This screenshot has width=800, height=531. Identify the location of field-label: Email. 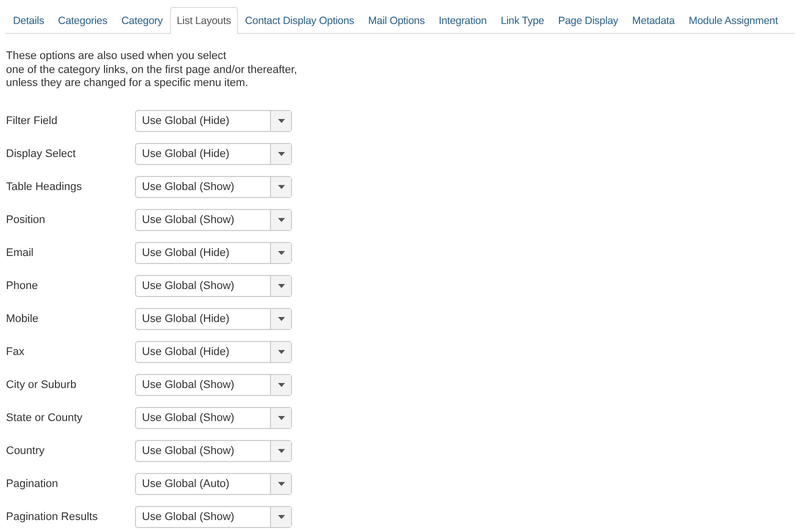
(20, 252).